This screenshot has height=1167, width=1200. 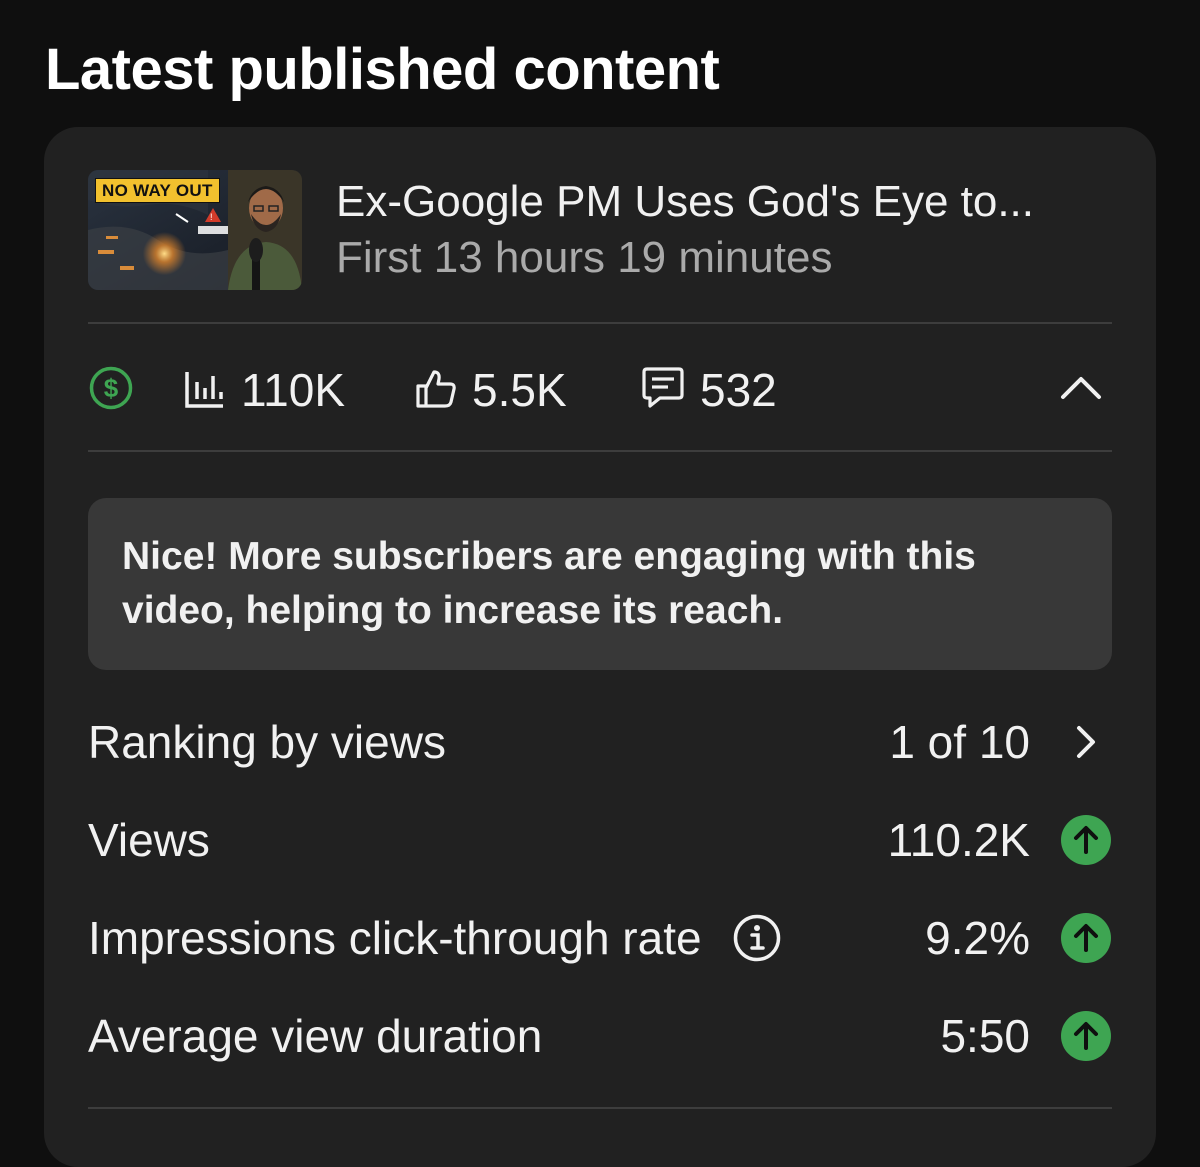 What do you see at coordinates (205, 390) in the screenshot?
I see `bar-chart-icon` at bounding box center [205, 390].